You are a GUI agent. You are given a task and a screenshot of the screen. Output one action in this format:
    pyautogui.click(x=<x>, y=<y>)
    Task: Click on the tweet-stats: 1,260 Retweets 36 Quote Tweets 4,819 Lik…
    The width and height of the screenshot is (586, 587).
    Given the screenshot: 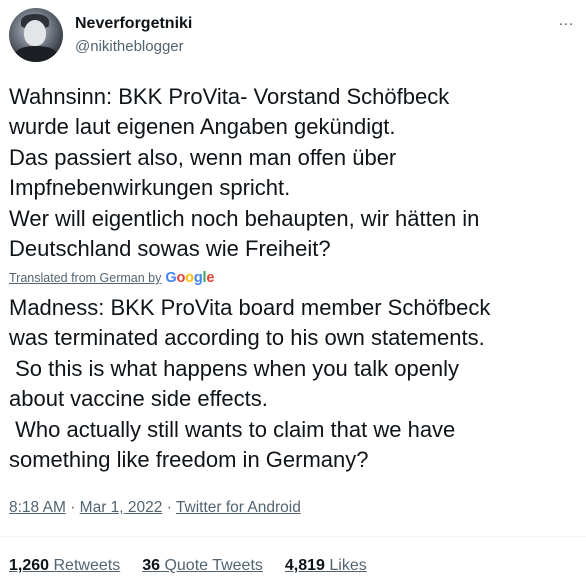 What is the action you would take?
    pyautogui.click(x=188, y=566)
    